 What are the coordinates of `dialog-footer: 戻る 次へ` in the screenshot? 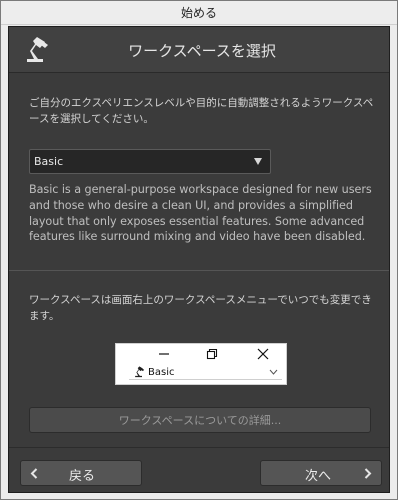 It's located at (199, 469).